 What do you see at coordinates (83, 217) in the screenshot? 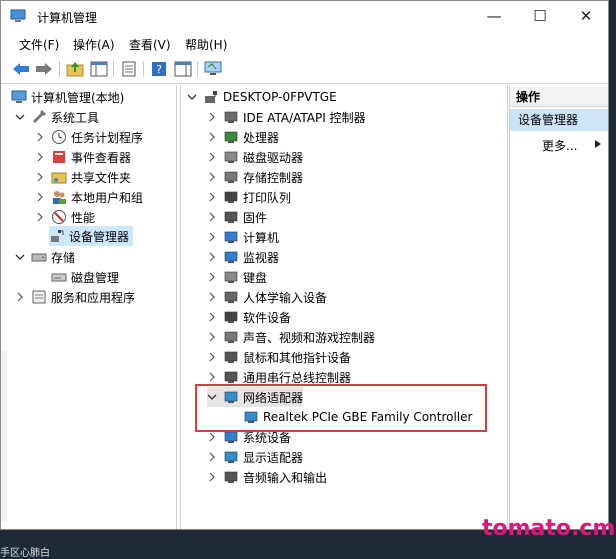
I see `tree-item-label: 性能` at bounding box center [83, 217].